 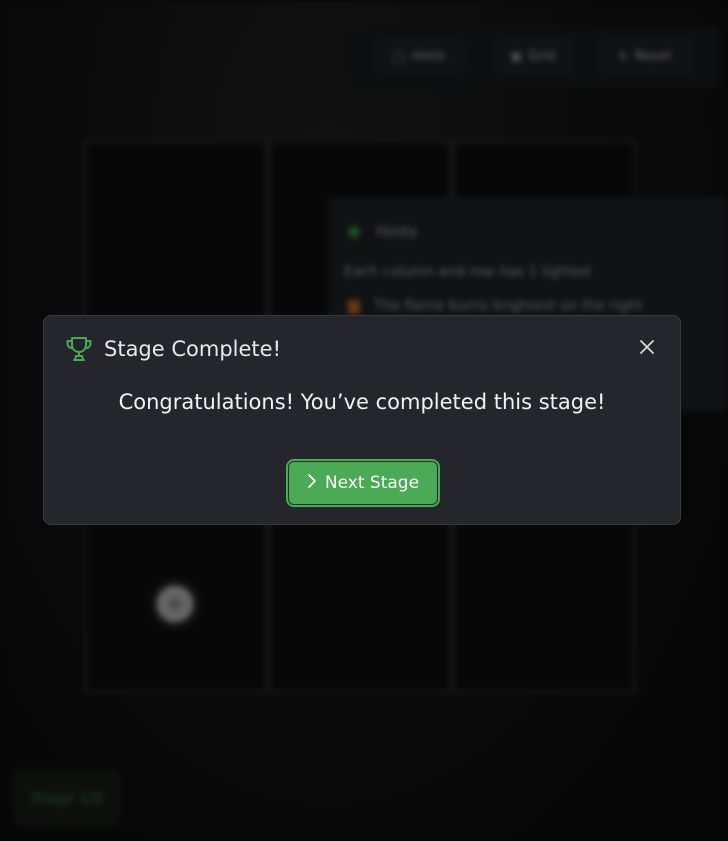 I want to click on trophy-icon, so click(x=79, y=349).